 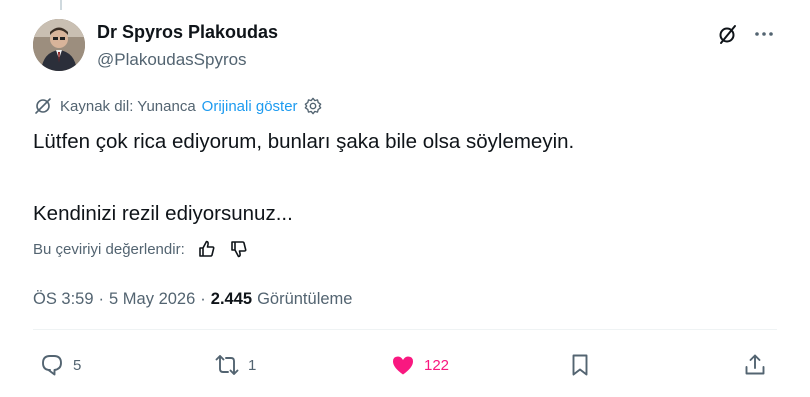 What do you see at coordinates (152, 299) in the screenshot?
I see `tweet-date: 5 May 2026` at bounding box center [152, 299].